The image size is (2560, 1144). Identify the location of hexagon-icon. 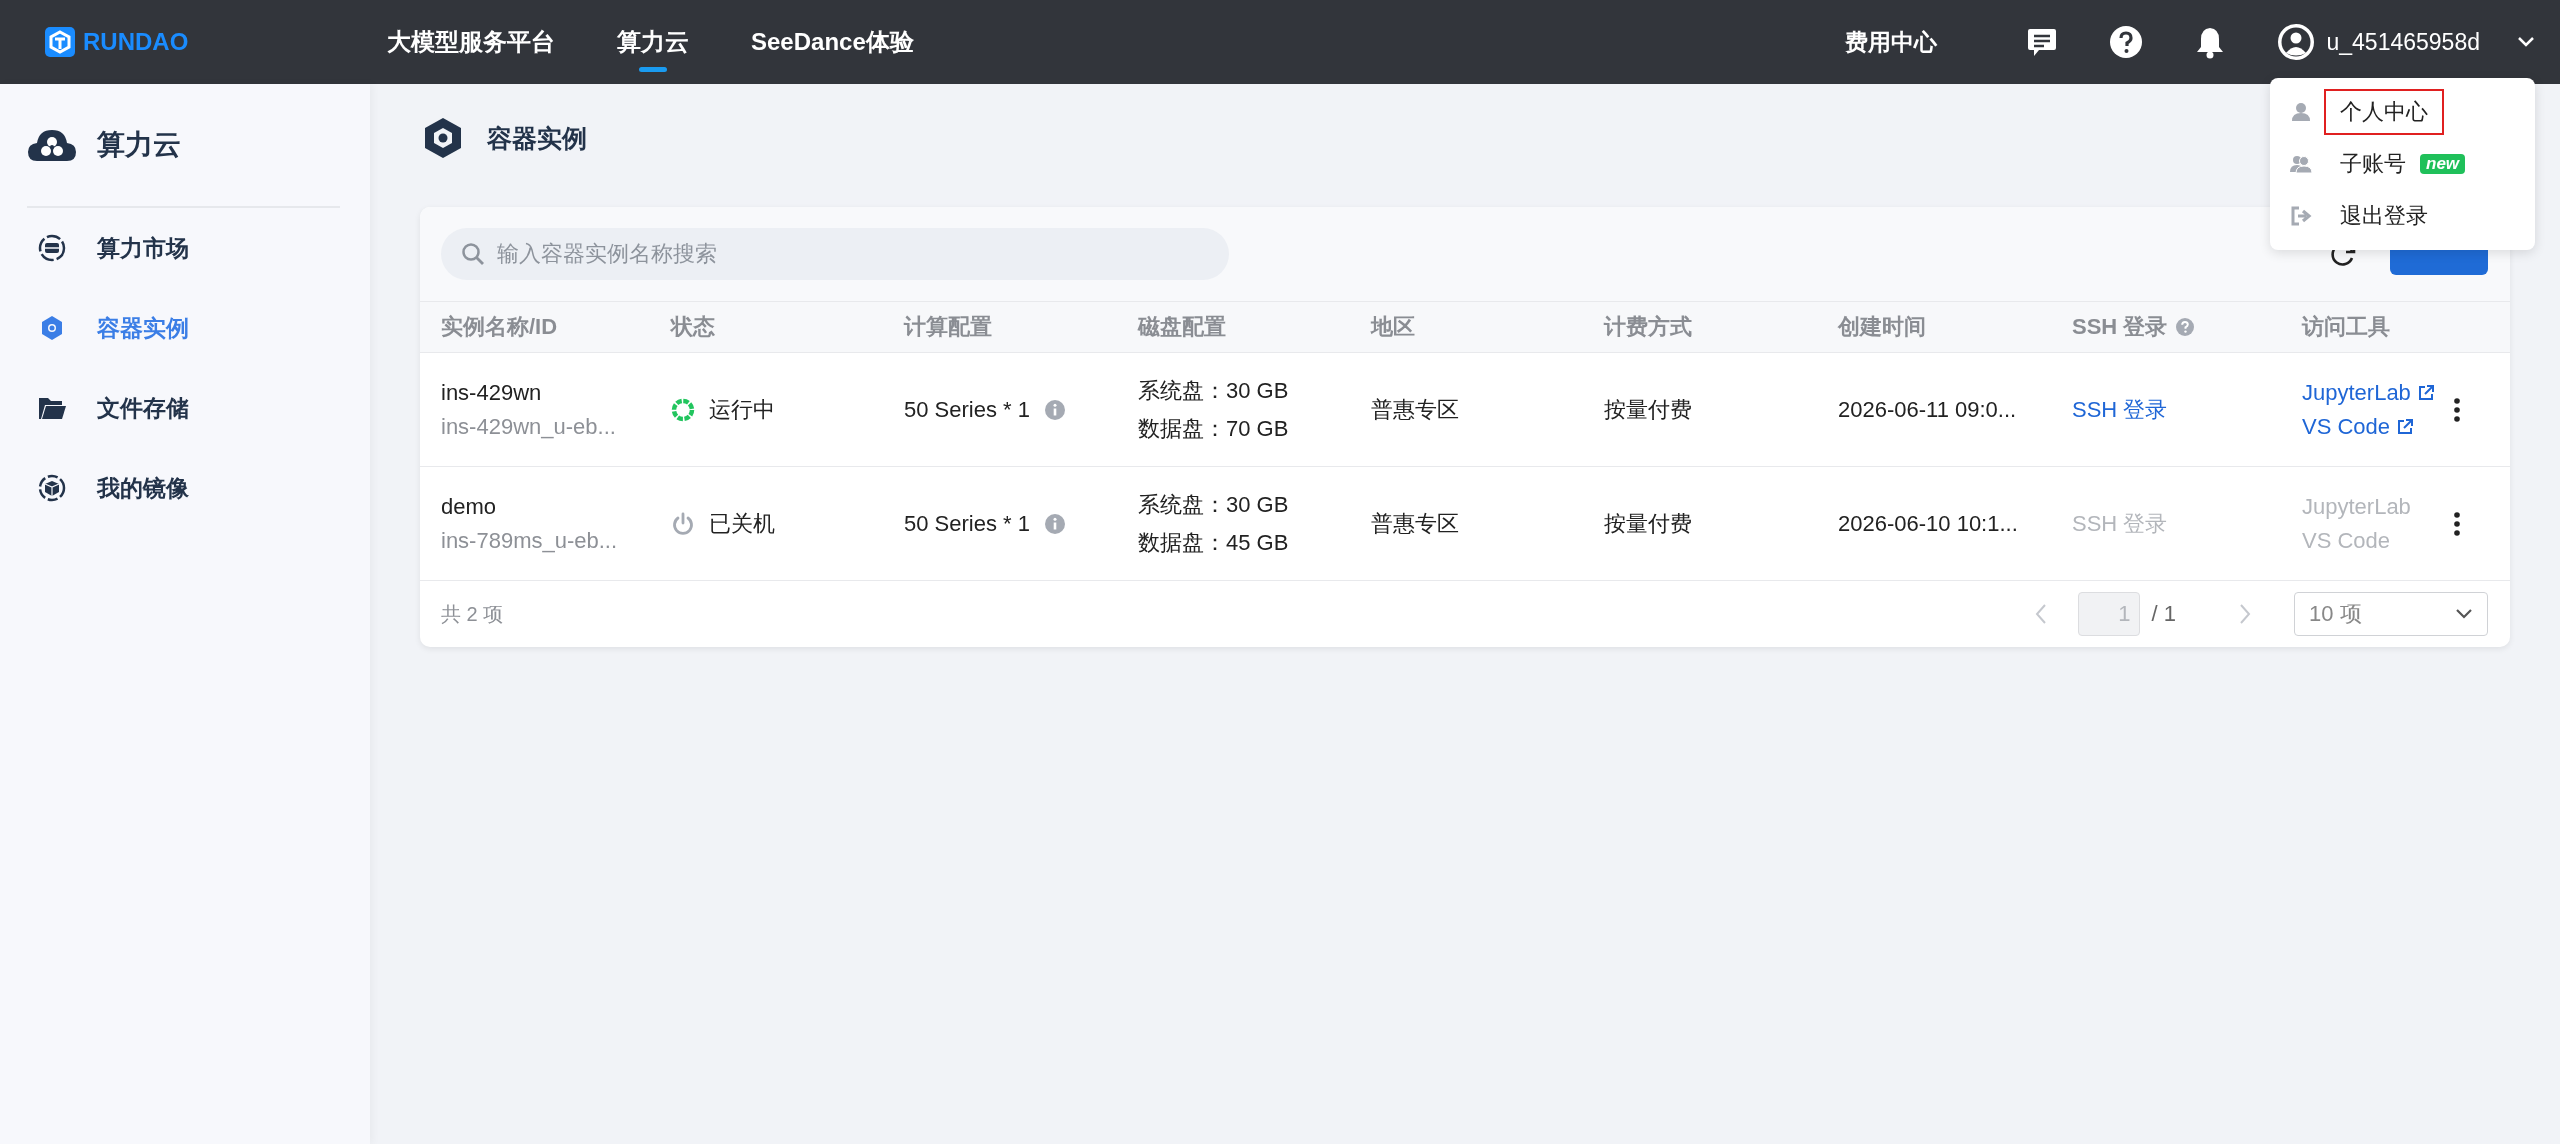
(443, 138).